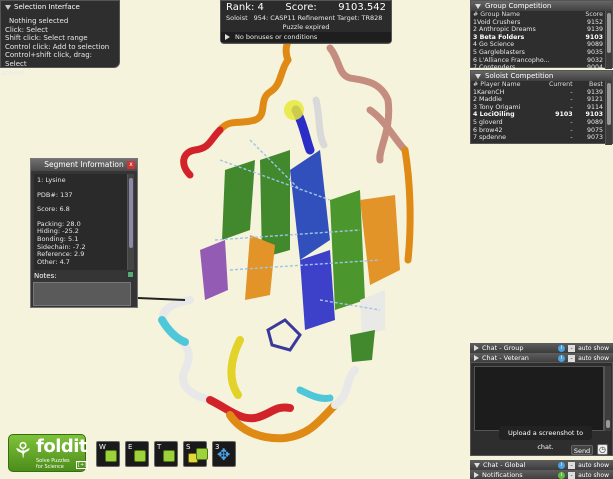 The image size is (613, 479). I want to click on puzzle-name: 954: CASP11 Refinement Target: TR828, so click(318, 18).